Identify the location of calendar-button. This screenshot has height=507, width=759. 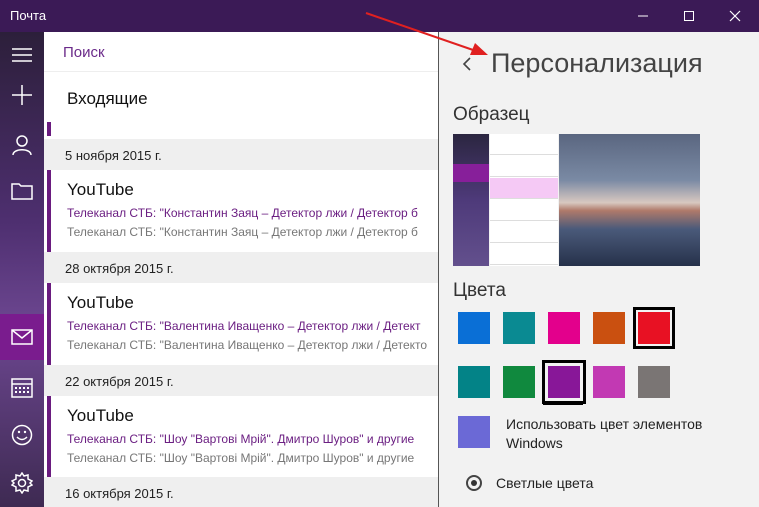
(22, 387).